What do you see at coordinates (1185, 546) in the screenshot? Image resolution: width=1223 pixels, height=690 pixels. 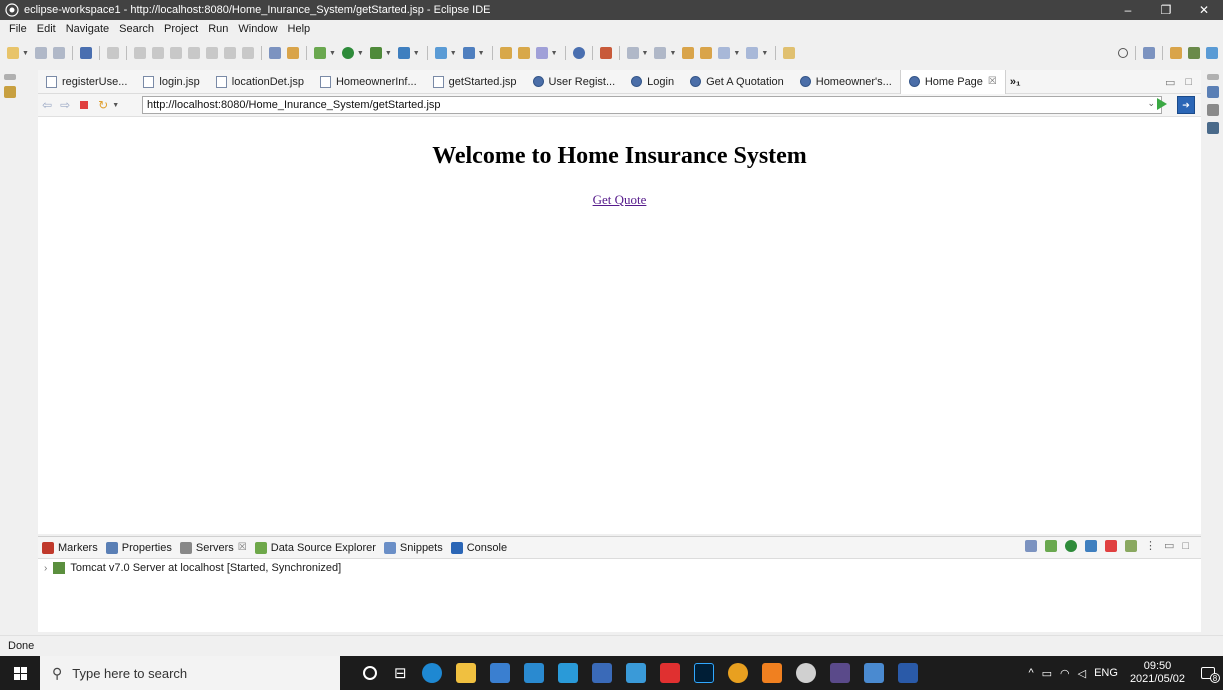 I see `maximize-icon: □` at bounding box center [1185, 546].